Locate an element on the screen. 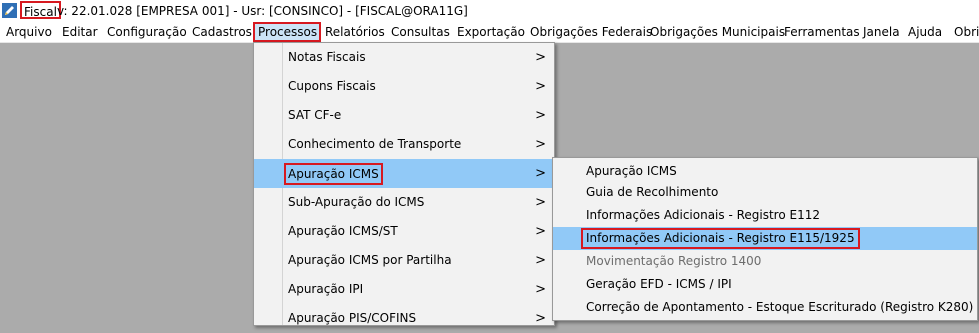  pencil-app-icon is located at coordinates (9, 10).